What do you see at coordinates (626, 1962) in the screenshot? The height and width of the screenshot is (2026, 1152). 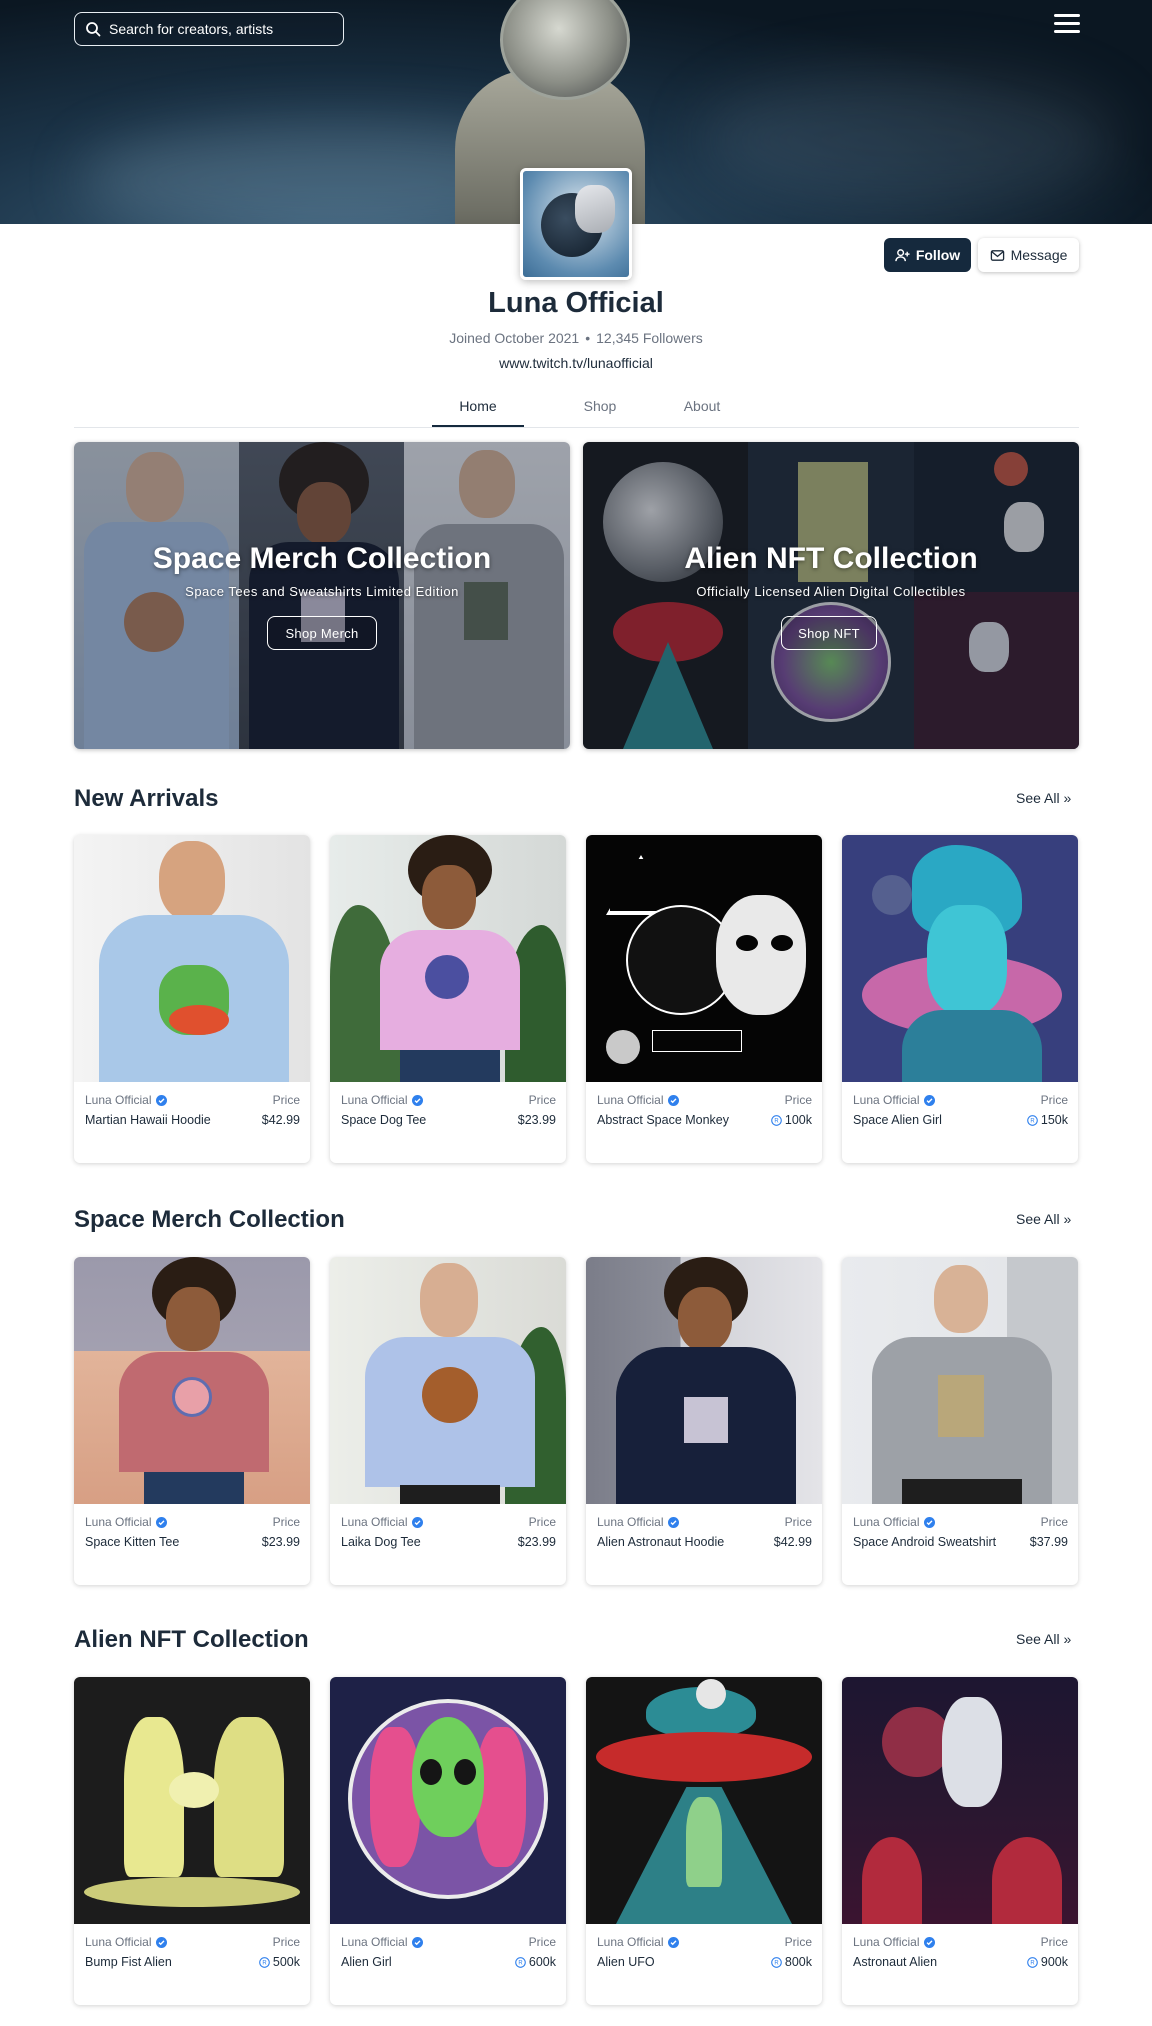 I see `product-name: Alien UFO` at bounding box center [626, 1962].